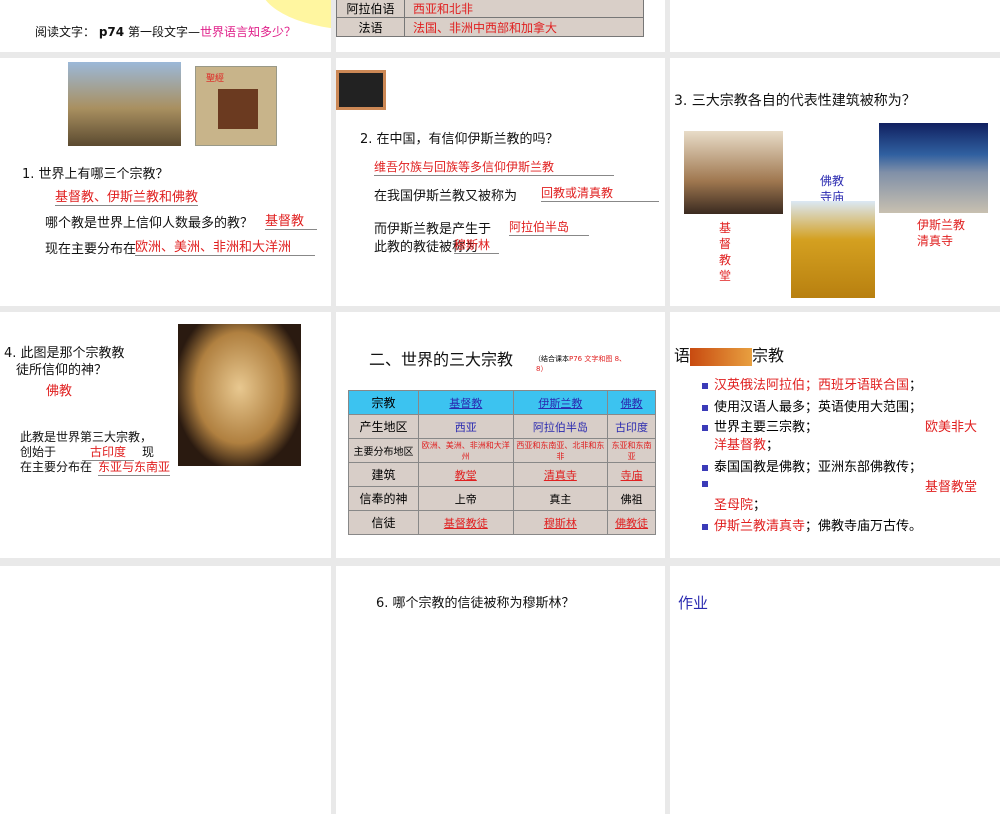  Describe the element at coordinates (835, 182) in the screenshot. I see `slide-thumbnail-6: 3. 三大宗教各自的代表性建筑被称为？ 基督教堂 佛教寺庙 伊斯兰教 清真寺` at that location.